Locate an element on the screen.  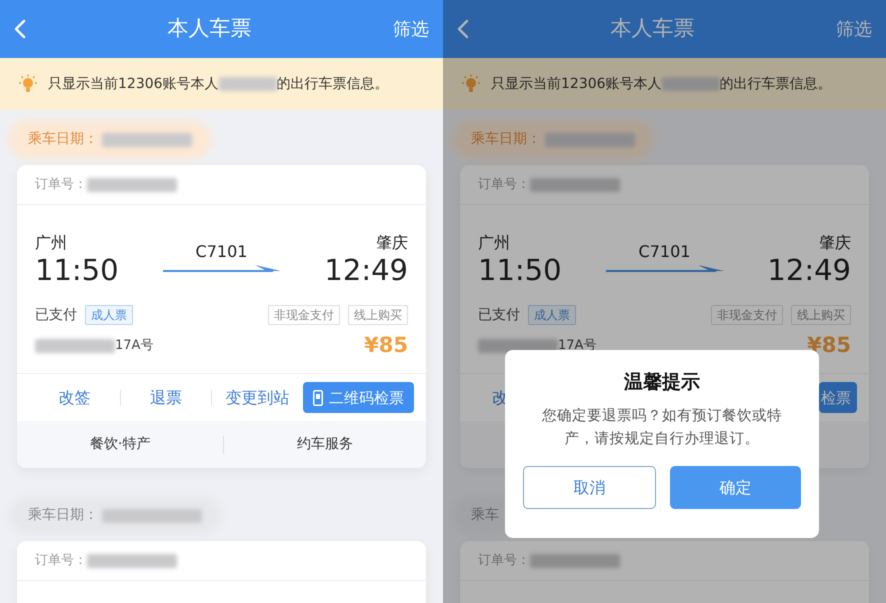
qr-check-button: 二维码检票 is located at coordinates (358, 398).